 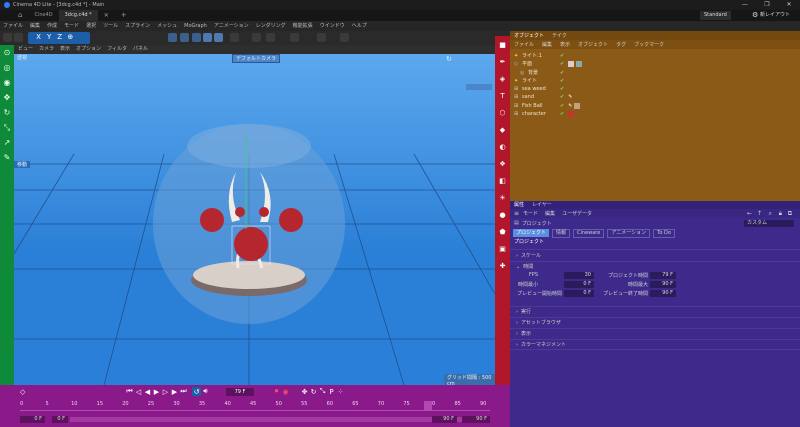 What do you see at coordinates (589, 233) in the screenshot?
I see `subtab-cineware: Cineware` at bounding box center [589, 233].